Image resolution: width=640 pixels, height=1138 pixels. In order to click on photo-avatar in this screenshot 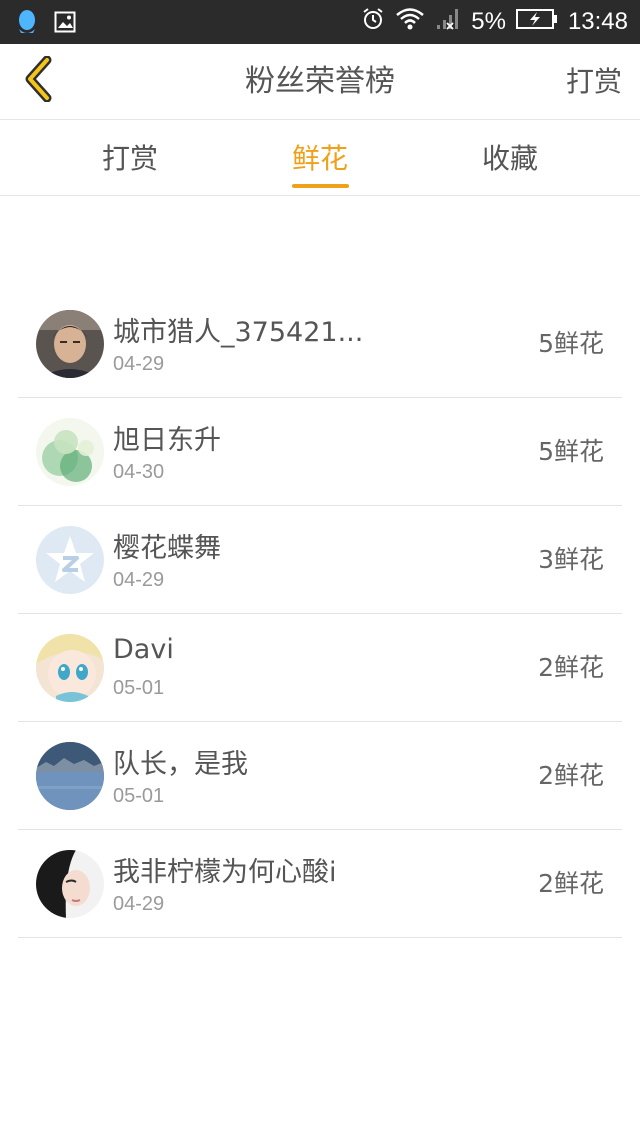, I will do `click(70, 344)`.